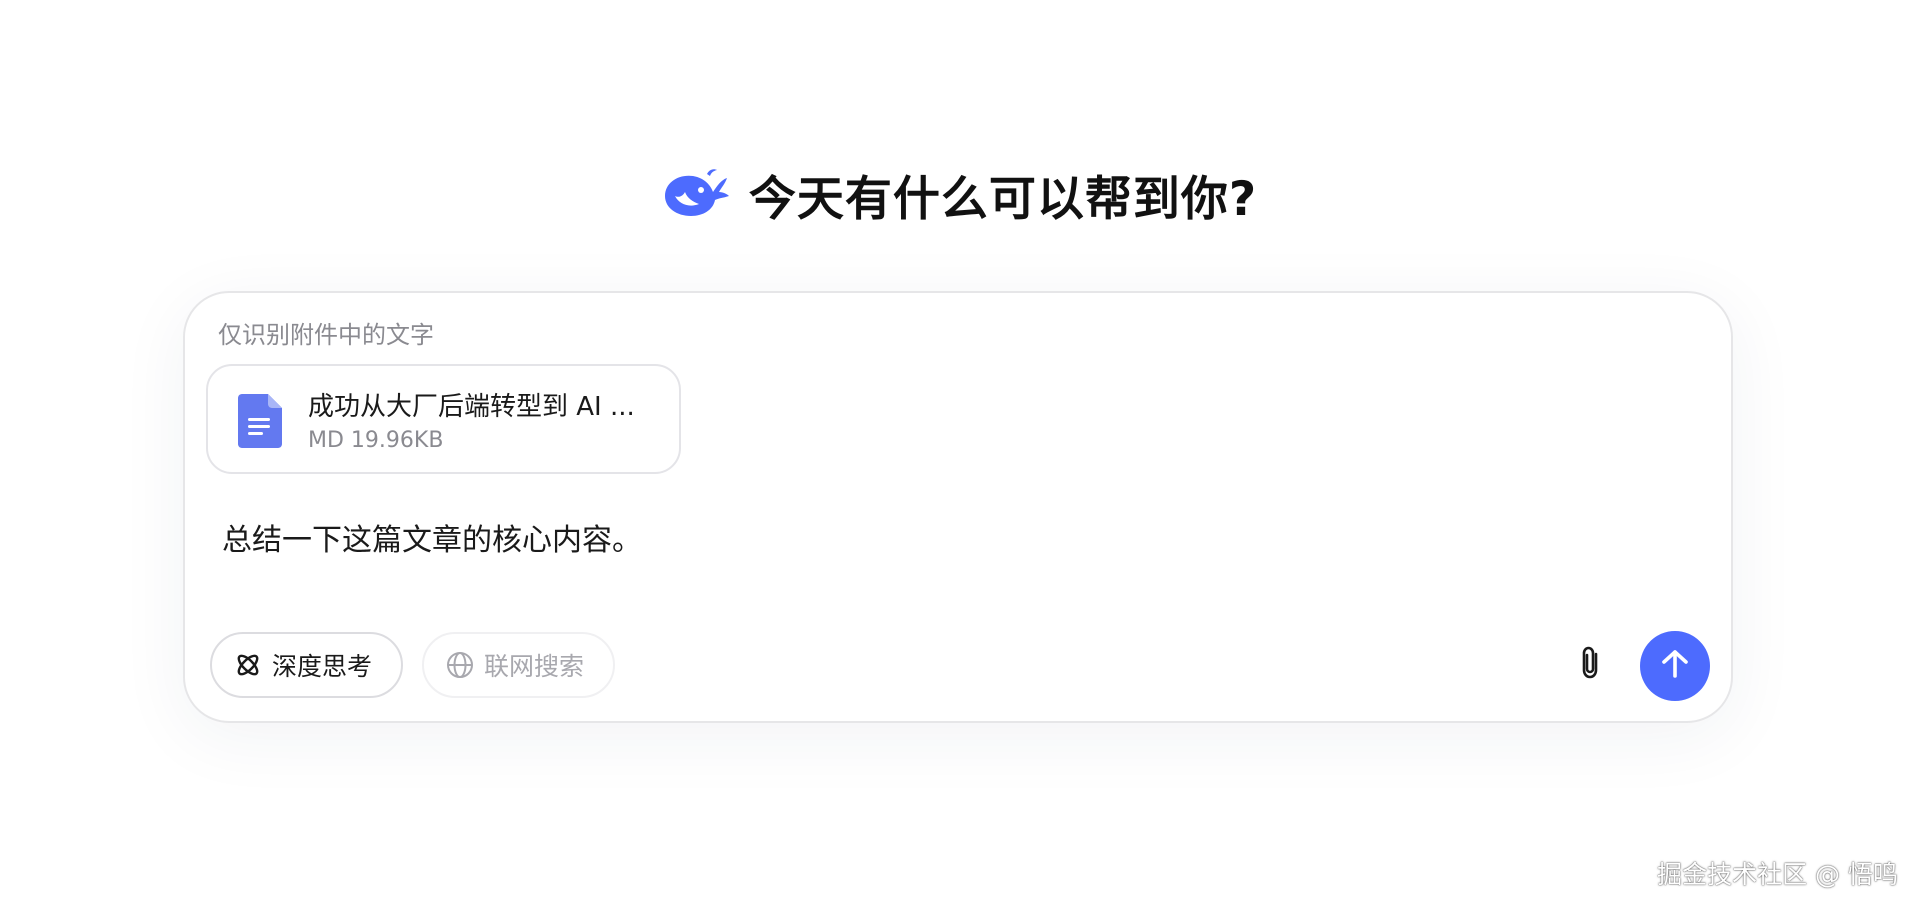  I want to click on send-button, so click(1675, 666).